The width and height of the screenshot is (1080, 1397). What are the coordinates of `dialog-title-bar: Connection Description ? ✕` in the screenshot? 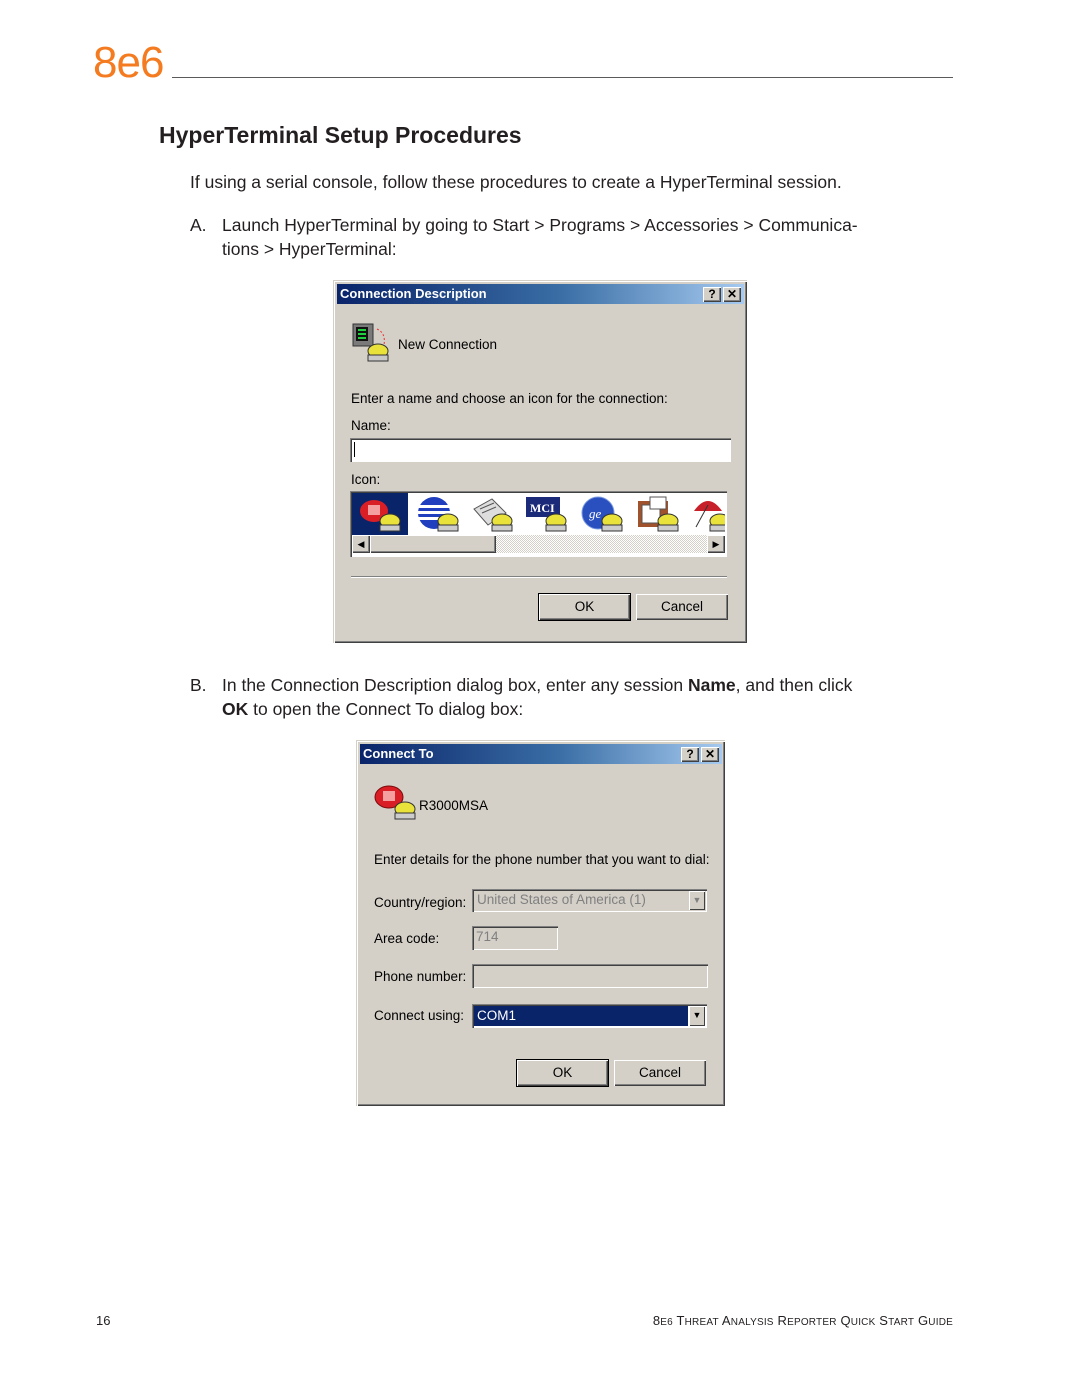 It's located at (540, 294).